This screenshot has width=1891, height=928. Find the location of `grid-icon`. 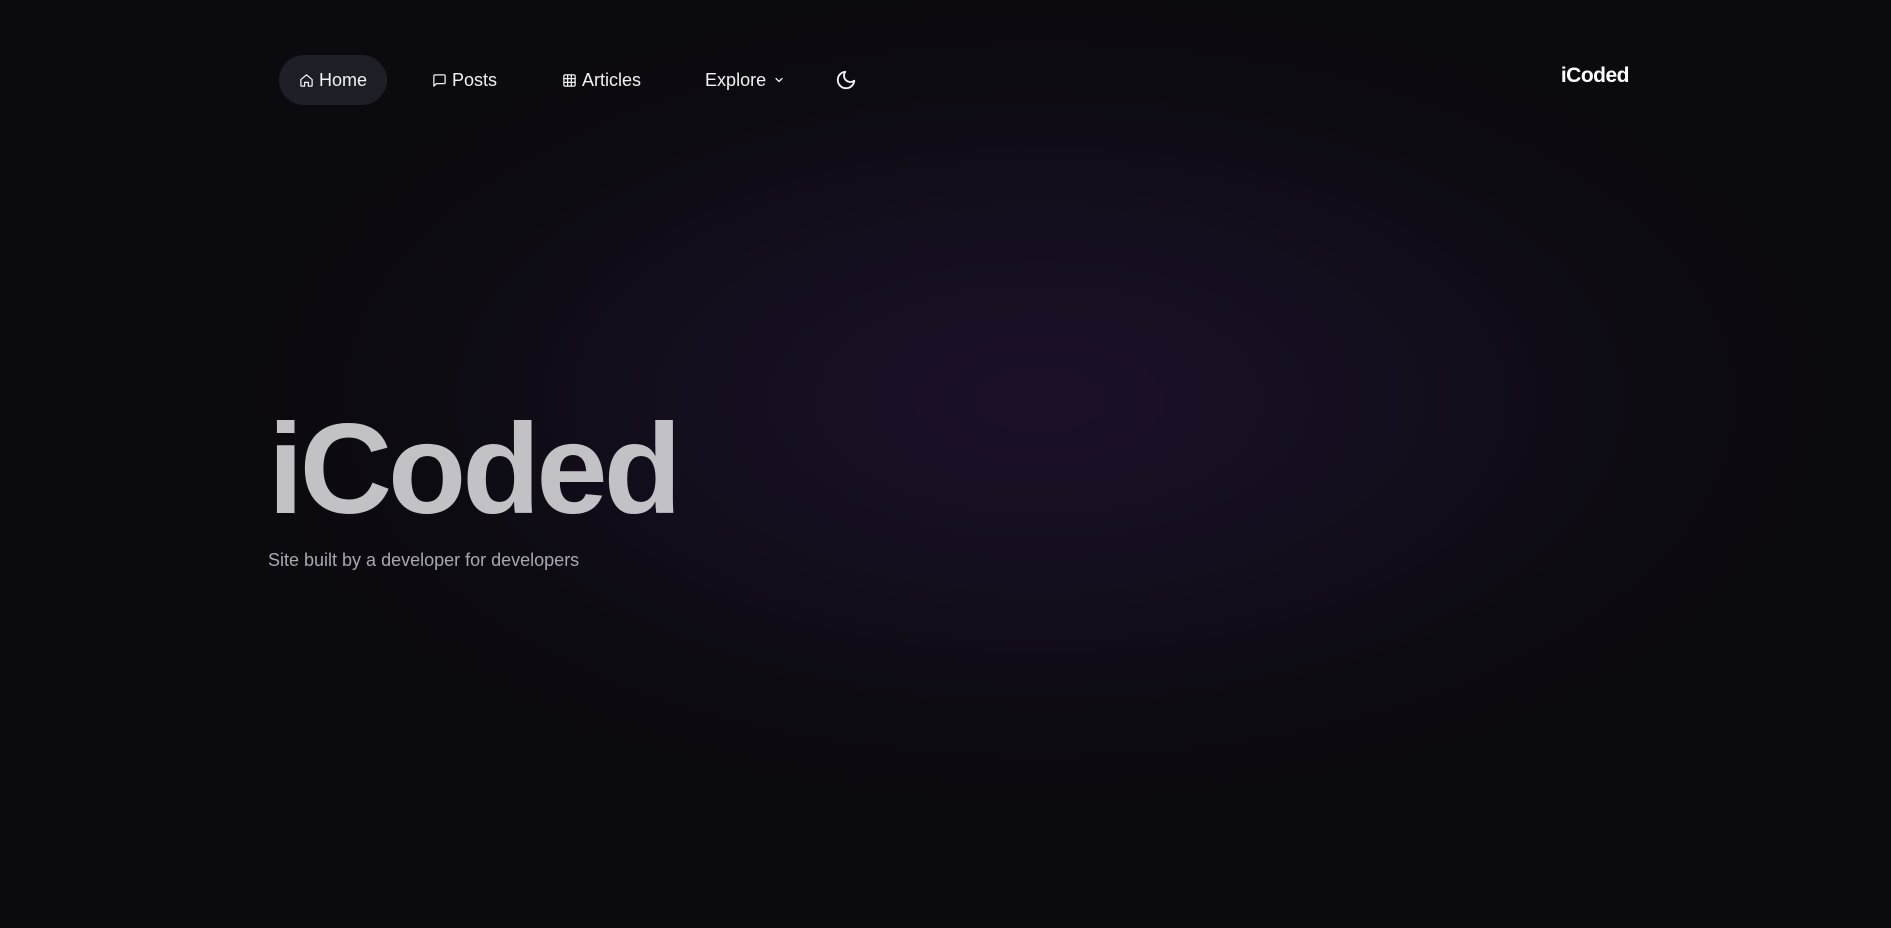

grid-icon is located at coordinates (569, 80).